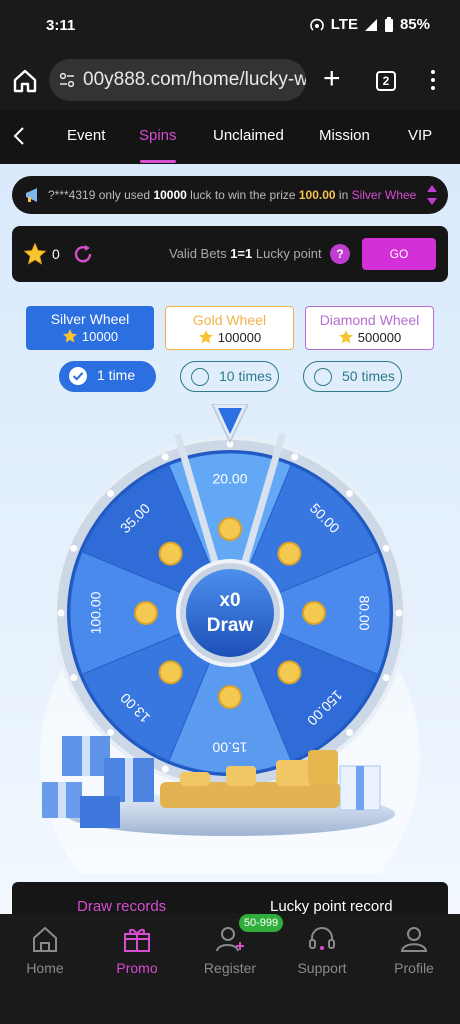 The width and height of the screenshot is (460, 1024). Describe the element at coordinates (230, 625) in the screenshot. I see `draw-label: Draw` at that location.